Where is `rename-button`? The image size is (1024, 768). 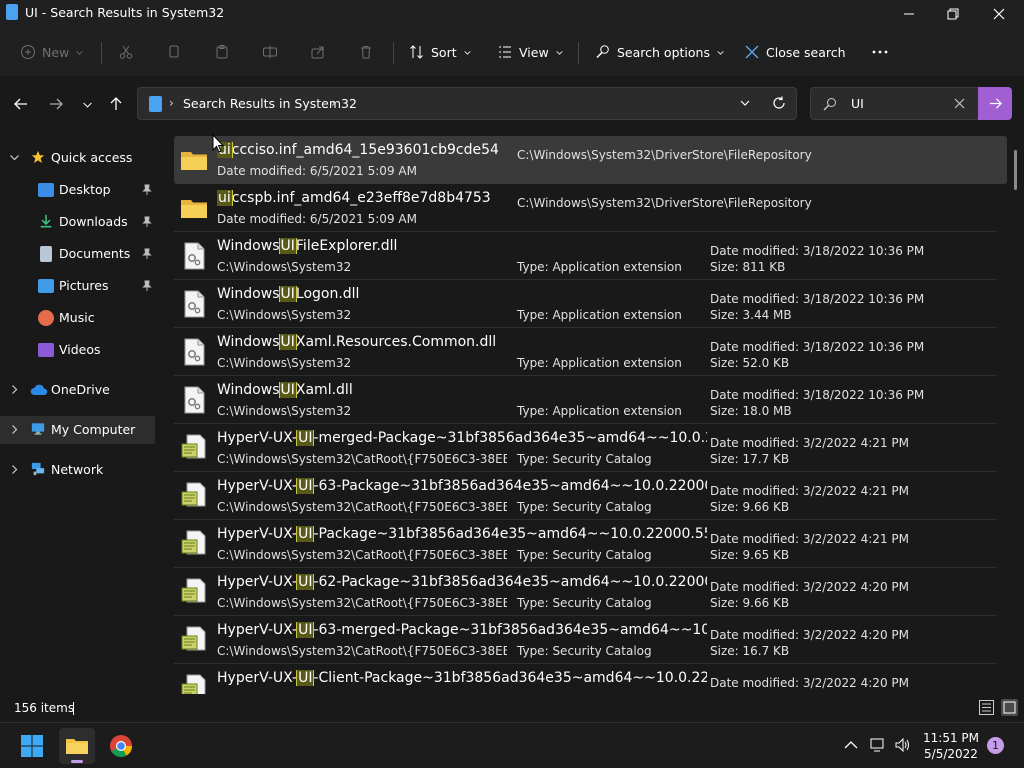
rename-button is located at coordinates (270, 52).